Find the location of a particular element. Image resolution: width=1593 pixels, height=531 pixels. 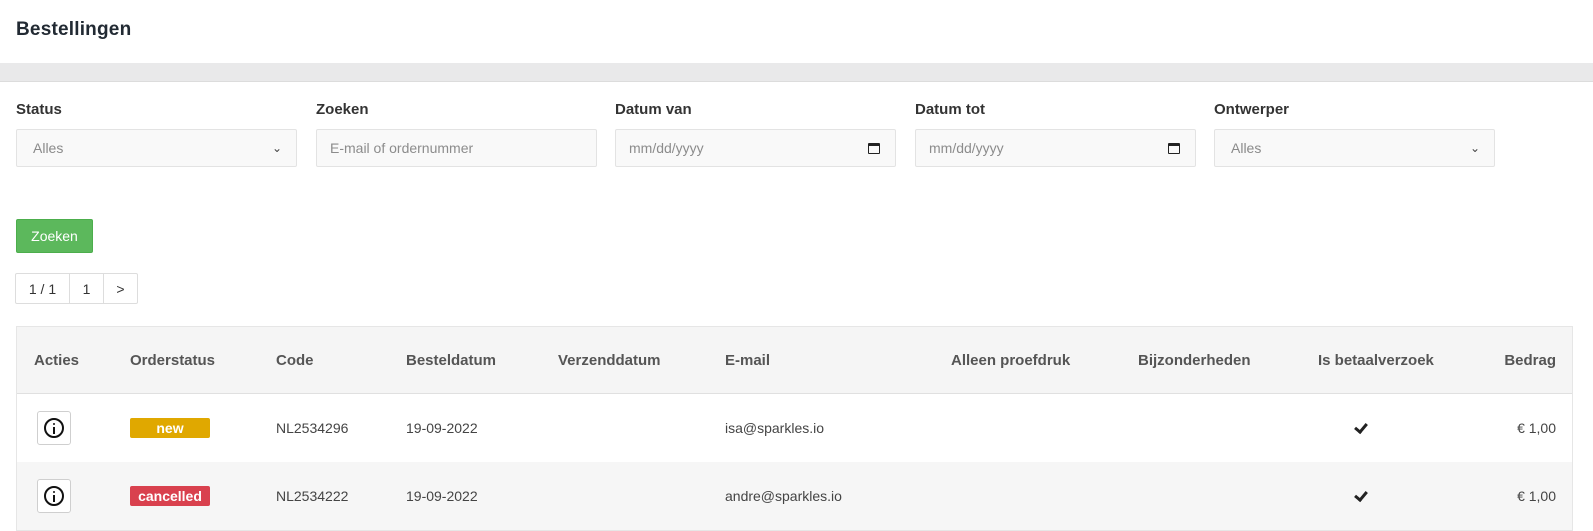

filter-status: Status Alles ⌄ is located at coordinates (156, 134).